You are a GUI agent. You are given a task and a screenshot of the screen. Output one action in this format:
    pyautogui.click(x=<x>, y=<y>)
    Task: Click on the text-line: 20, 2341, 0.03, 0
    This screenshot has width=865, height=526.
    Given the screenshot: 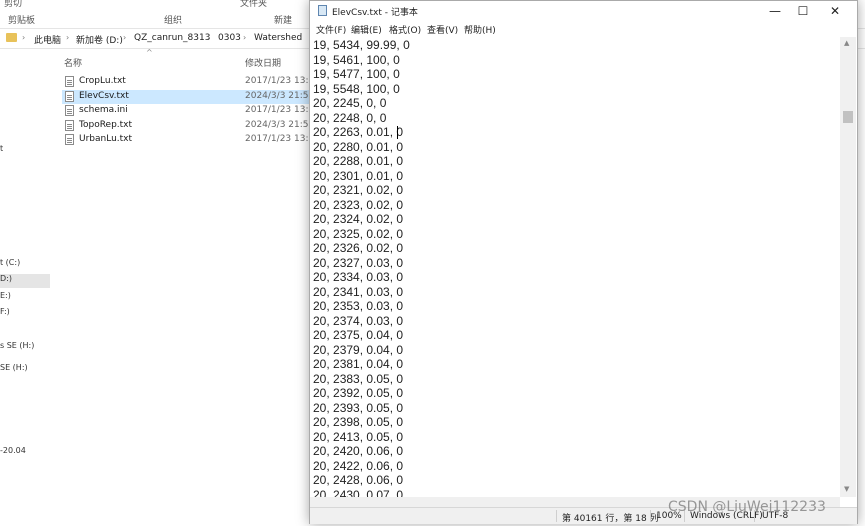 What is the action you would take?
    pyautogui.click(x=358, y=291)
    